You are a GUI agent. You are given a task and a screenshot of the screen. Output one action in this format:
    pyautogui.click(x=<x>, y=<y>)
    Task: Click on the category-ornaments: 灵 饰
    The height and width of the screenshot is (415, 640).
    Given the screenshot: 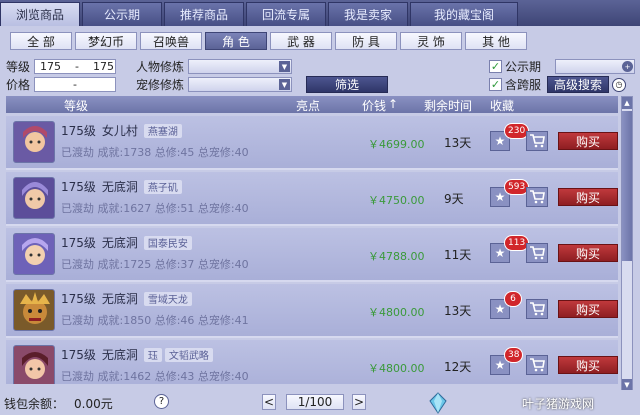 What is the action you would take?
    pyautogui.click(x=431, y=41)
    